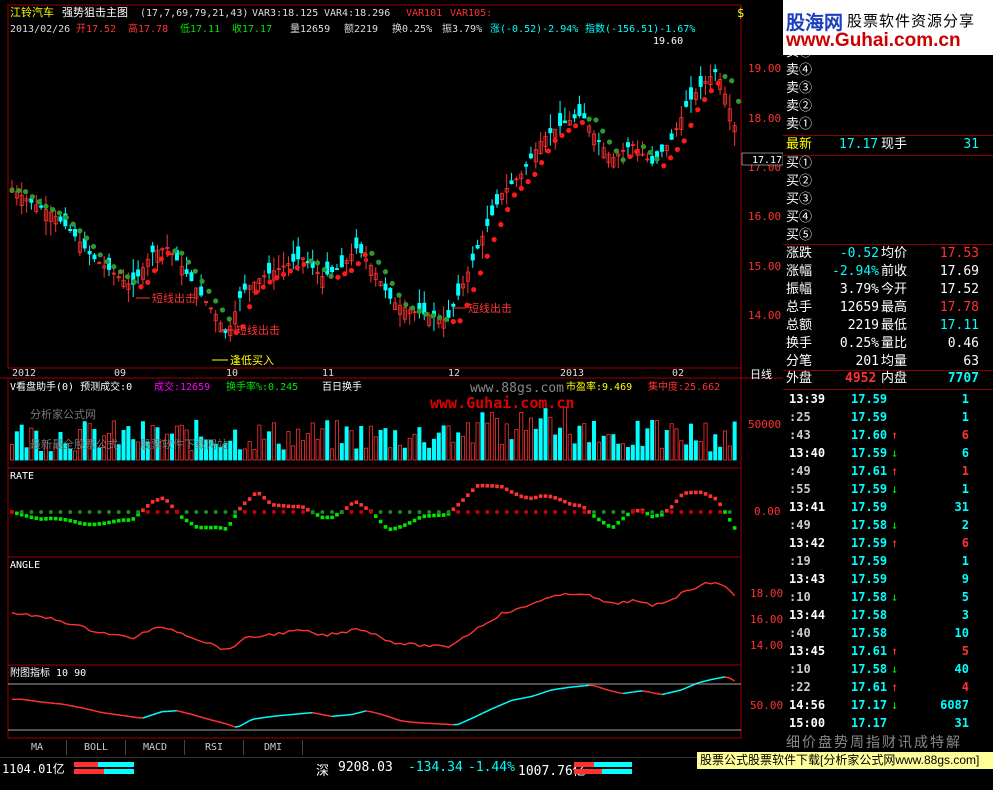 The height and width of the screenshot is (790, 993). Describe the element at coordinates (888, 471) in the screenshot. I see `tick-row: :4917.61↑1` at that location.